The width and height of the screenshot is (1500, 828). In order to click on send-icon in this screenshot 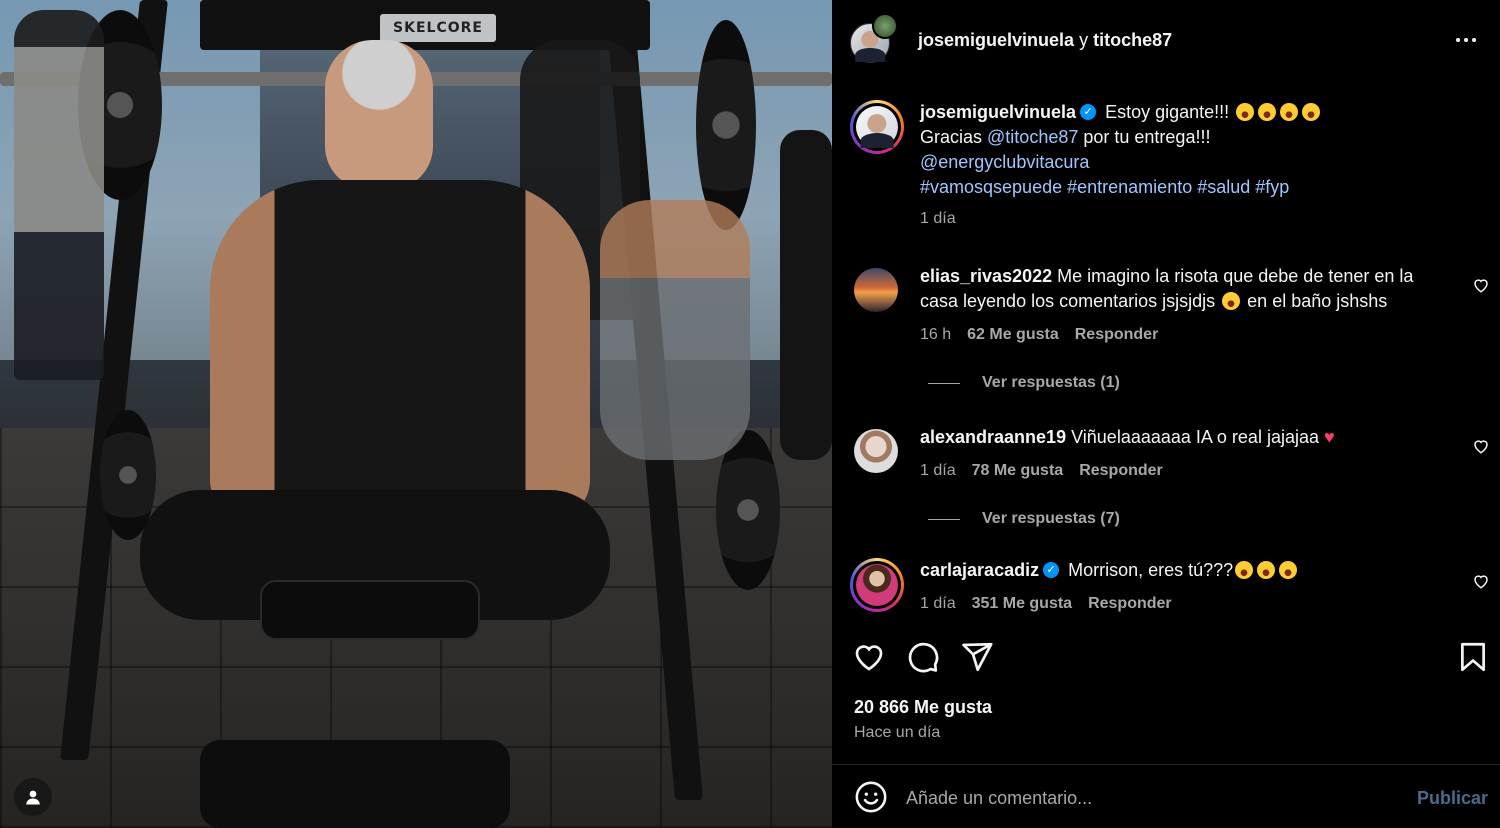, I will do `click(977, 657)`.